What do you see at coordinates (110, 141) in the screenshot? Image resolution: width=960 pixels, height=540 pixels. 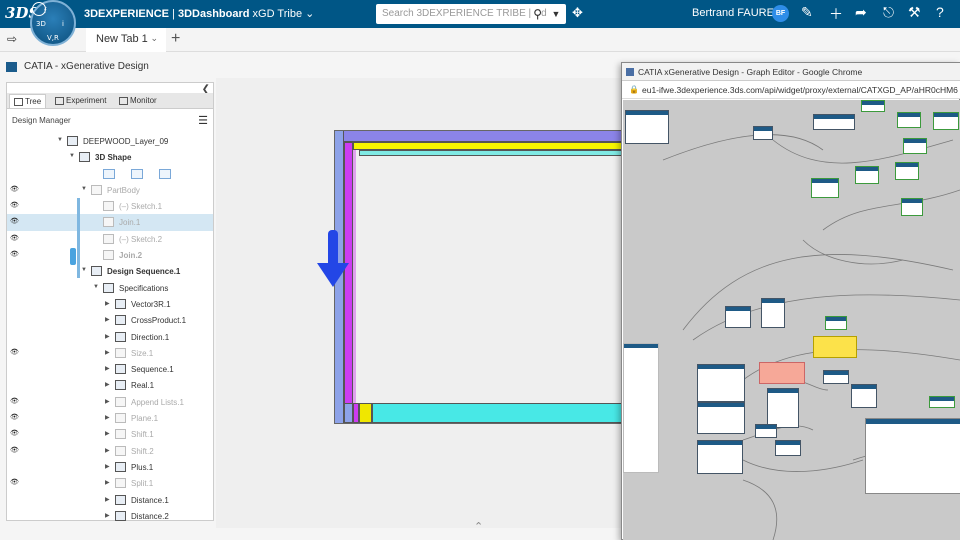 I see `tree-item: ▼ DEEPWOOD_Layer_09` at bounding box center [110, 141].